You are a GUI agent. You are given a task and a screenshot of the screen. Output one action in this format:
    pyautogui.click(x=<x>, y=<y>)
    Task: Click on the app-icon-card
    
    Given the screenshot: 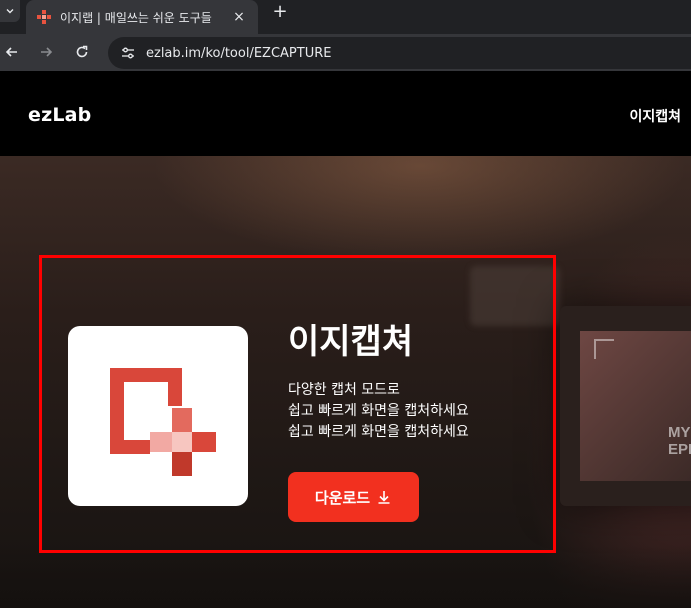 What is the action you would take?
    pyautogui.click(x=158, y=416)
    